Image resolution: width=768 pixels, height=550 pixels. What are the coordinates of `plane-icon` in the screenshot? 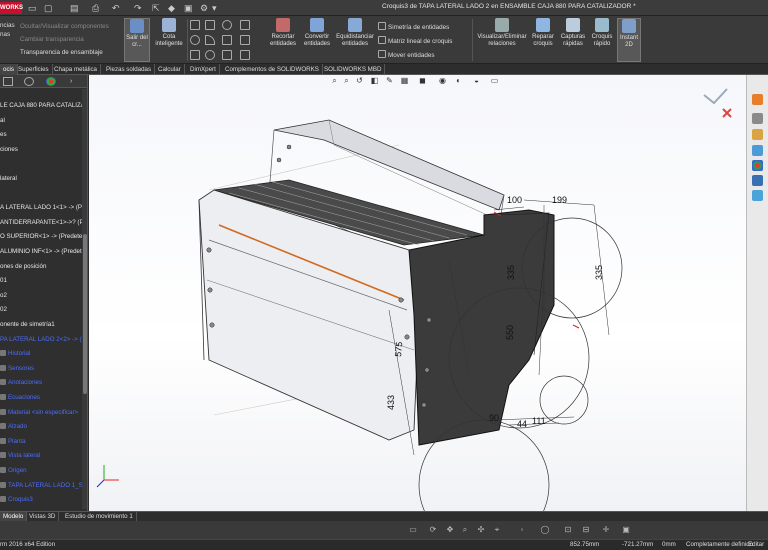 It's located at (245, 40).